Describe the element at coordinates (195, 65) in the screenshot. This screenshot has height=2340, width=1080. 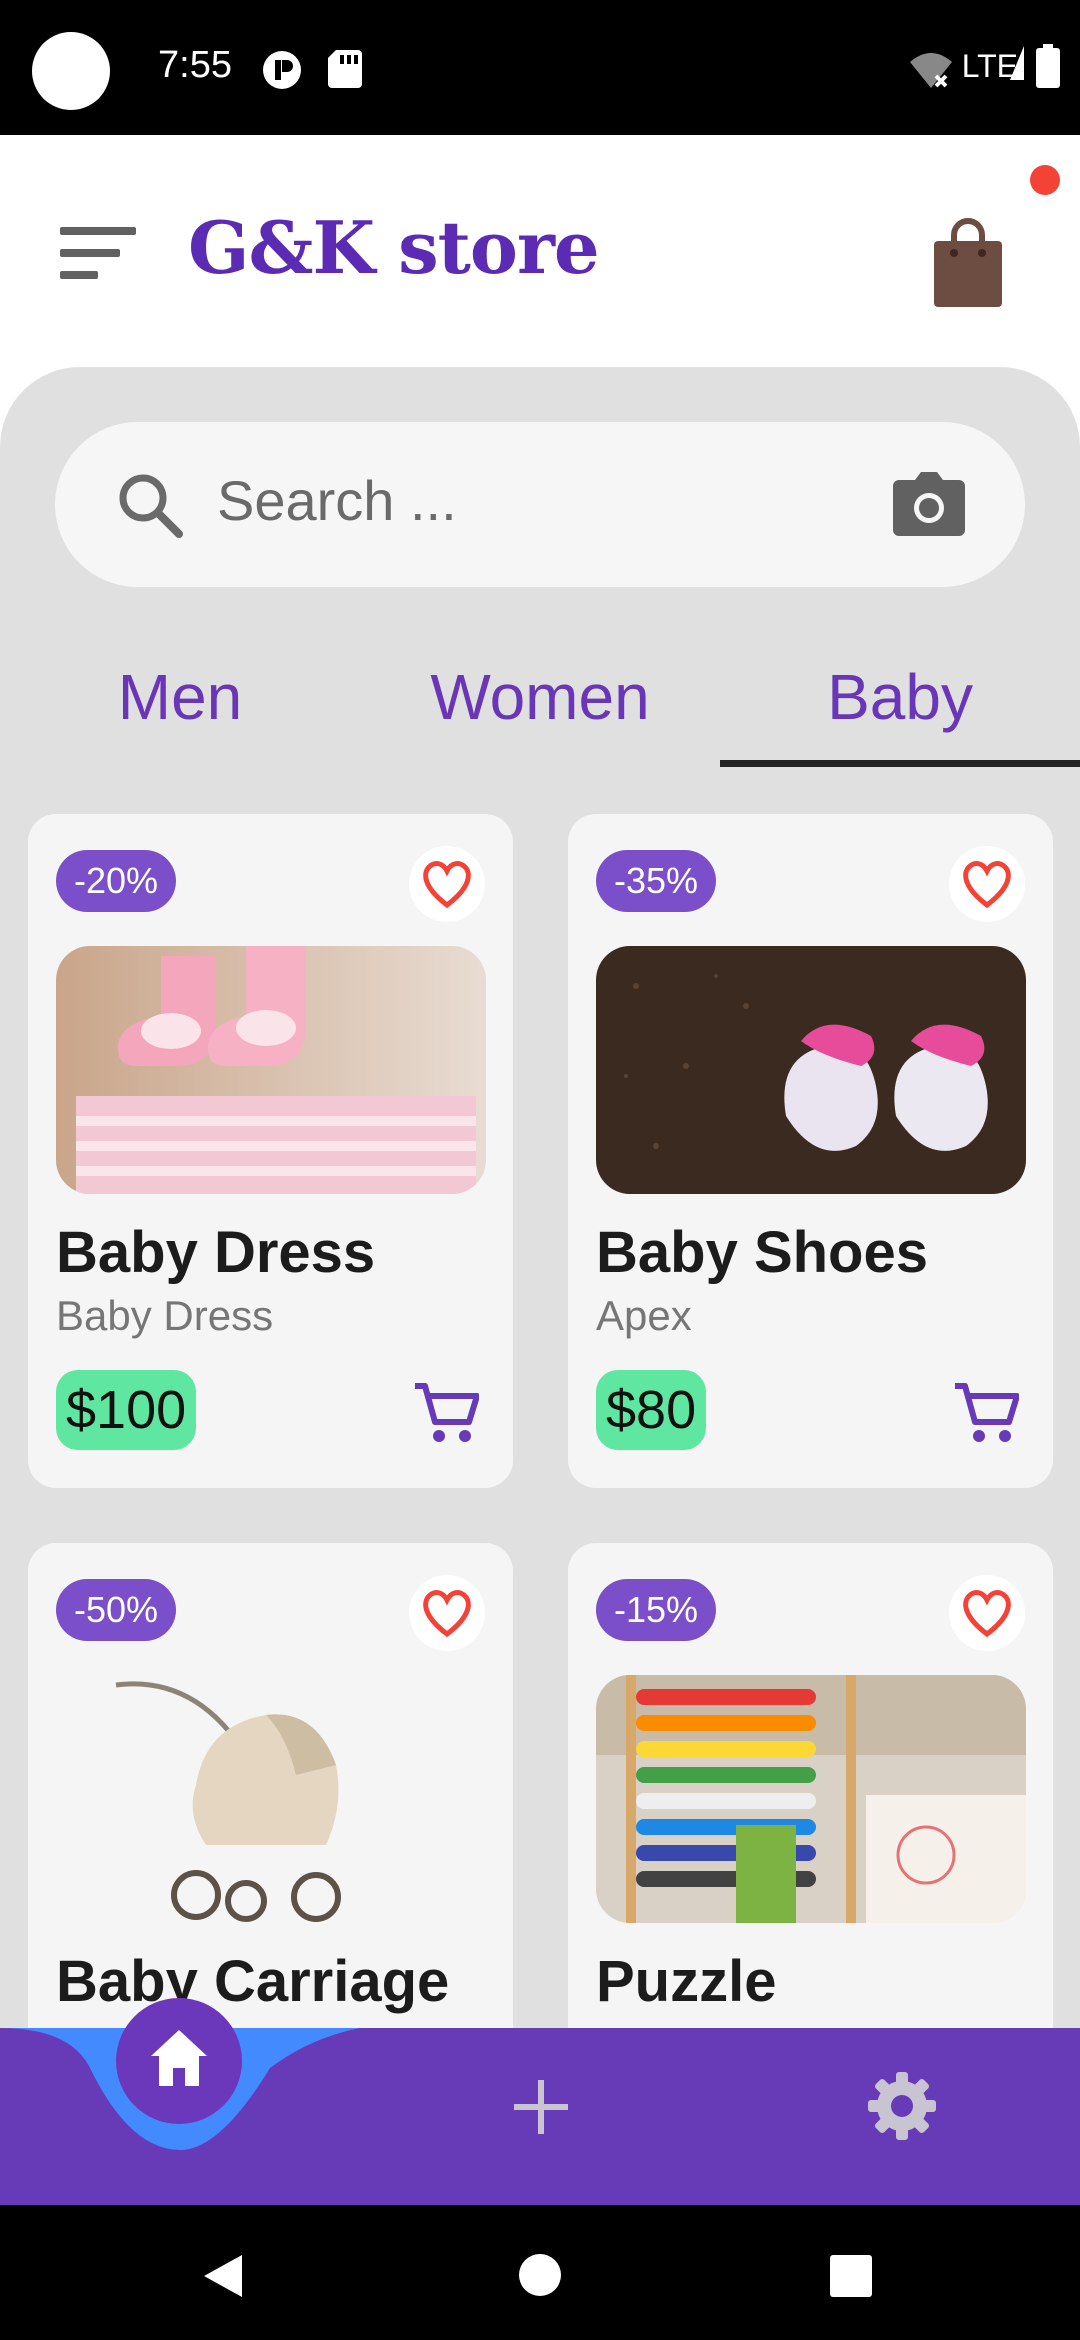
I see `status-time: 7:55` at that location.